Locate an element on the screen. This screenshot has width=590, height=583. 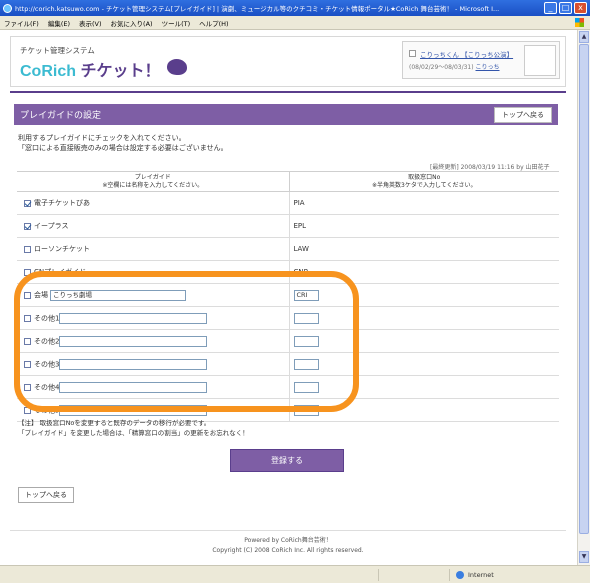
playguide-code: EPL is located at coordinates (424, 226).